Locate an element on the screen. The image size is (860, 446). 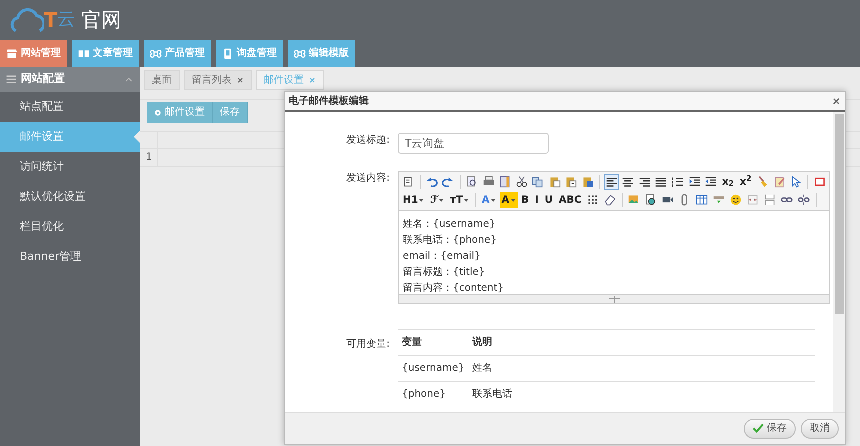
check-icon is located at coordinates (758, 428).